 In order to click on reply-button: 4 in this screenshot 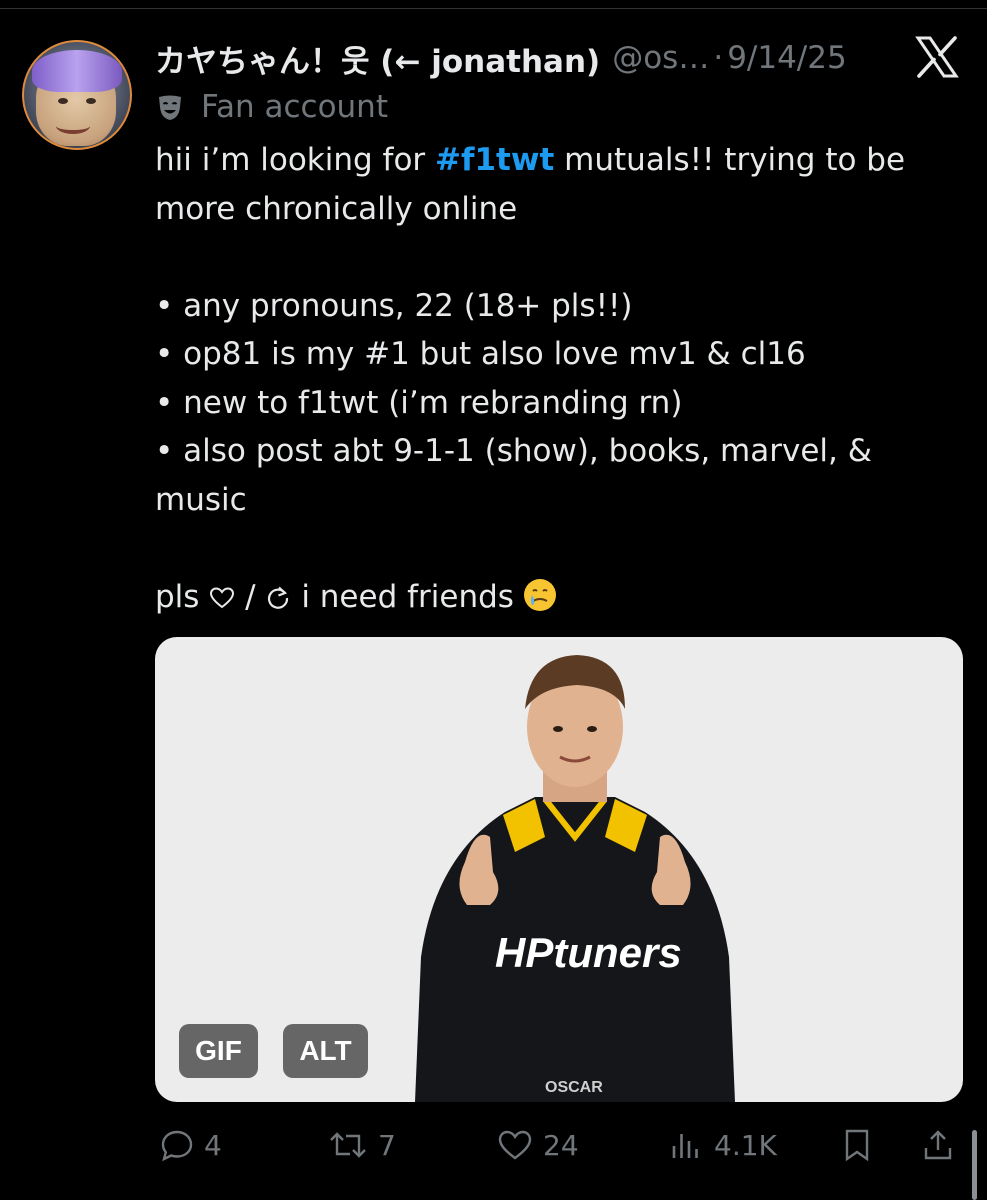, I will do `click(191, 1145)`.